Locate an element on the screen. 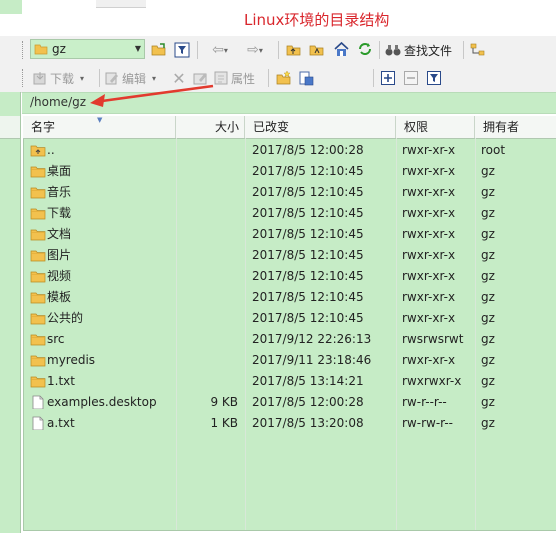 The image size is (556, 533). table-row: 视频 2017/8/5 12:10:45 rwxr-xr-x gz is located at coordinates (289, 276).